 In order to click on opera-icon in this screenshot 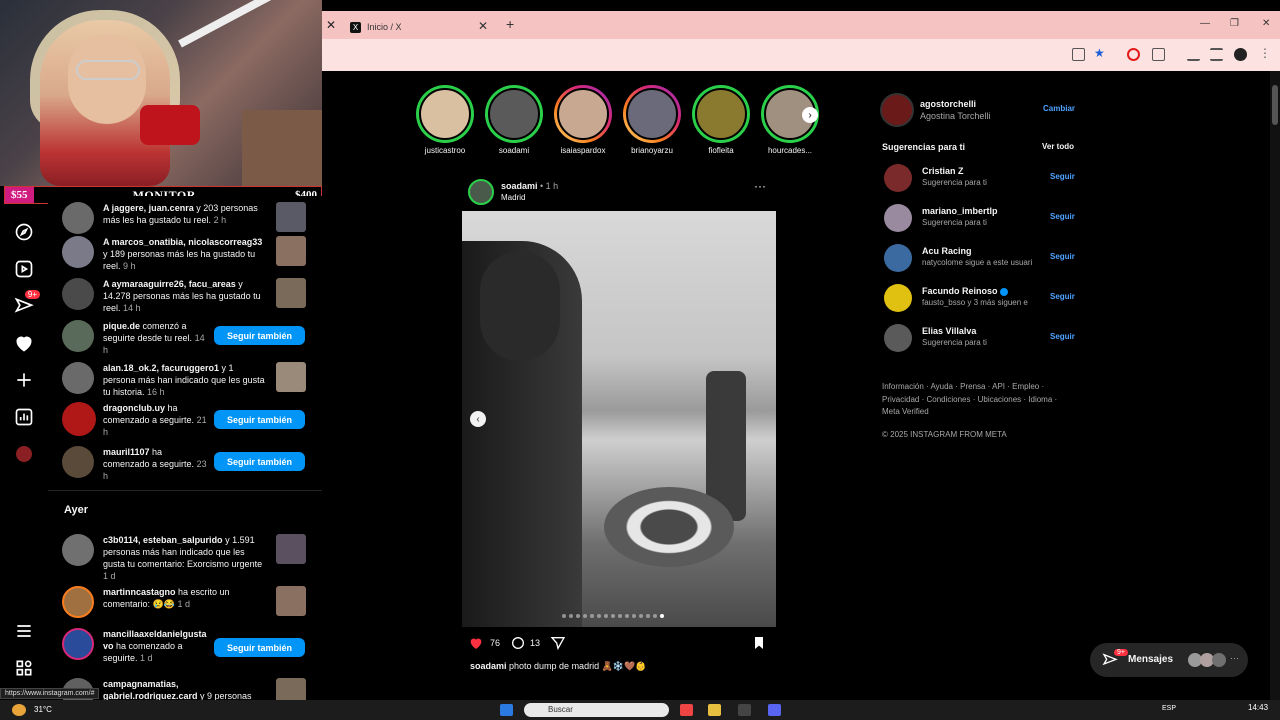, I will do `click(1133, 54)`.